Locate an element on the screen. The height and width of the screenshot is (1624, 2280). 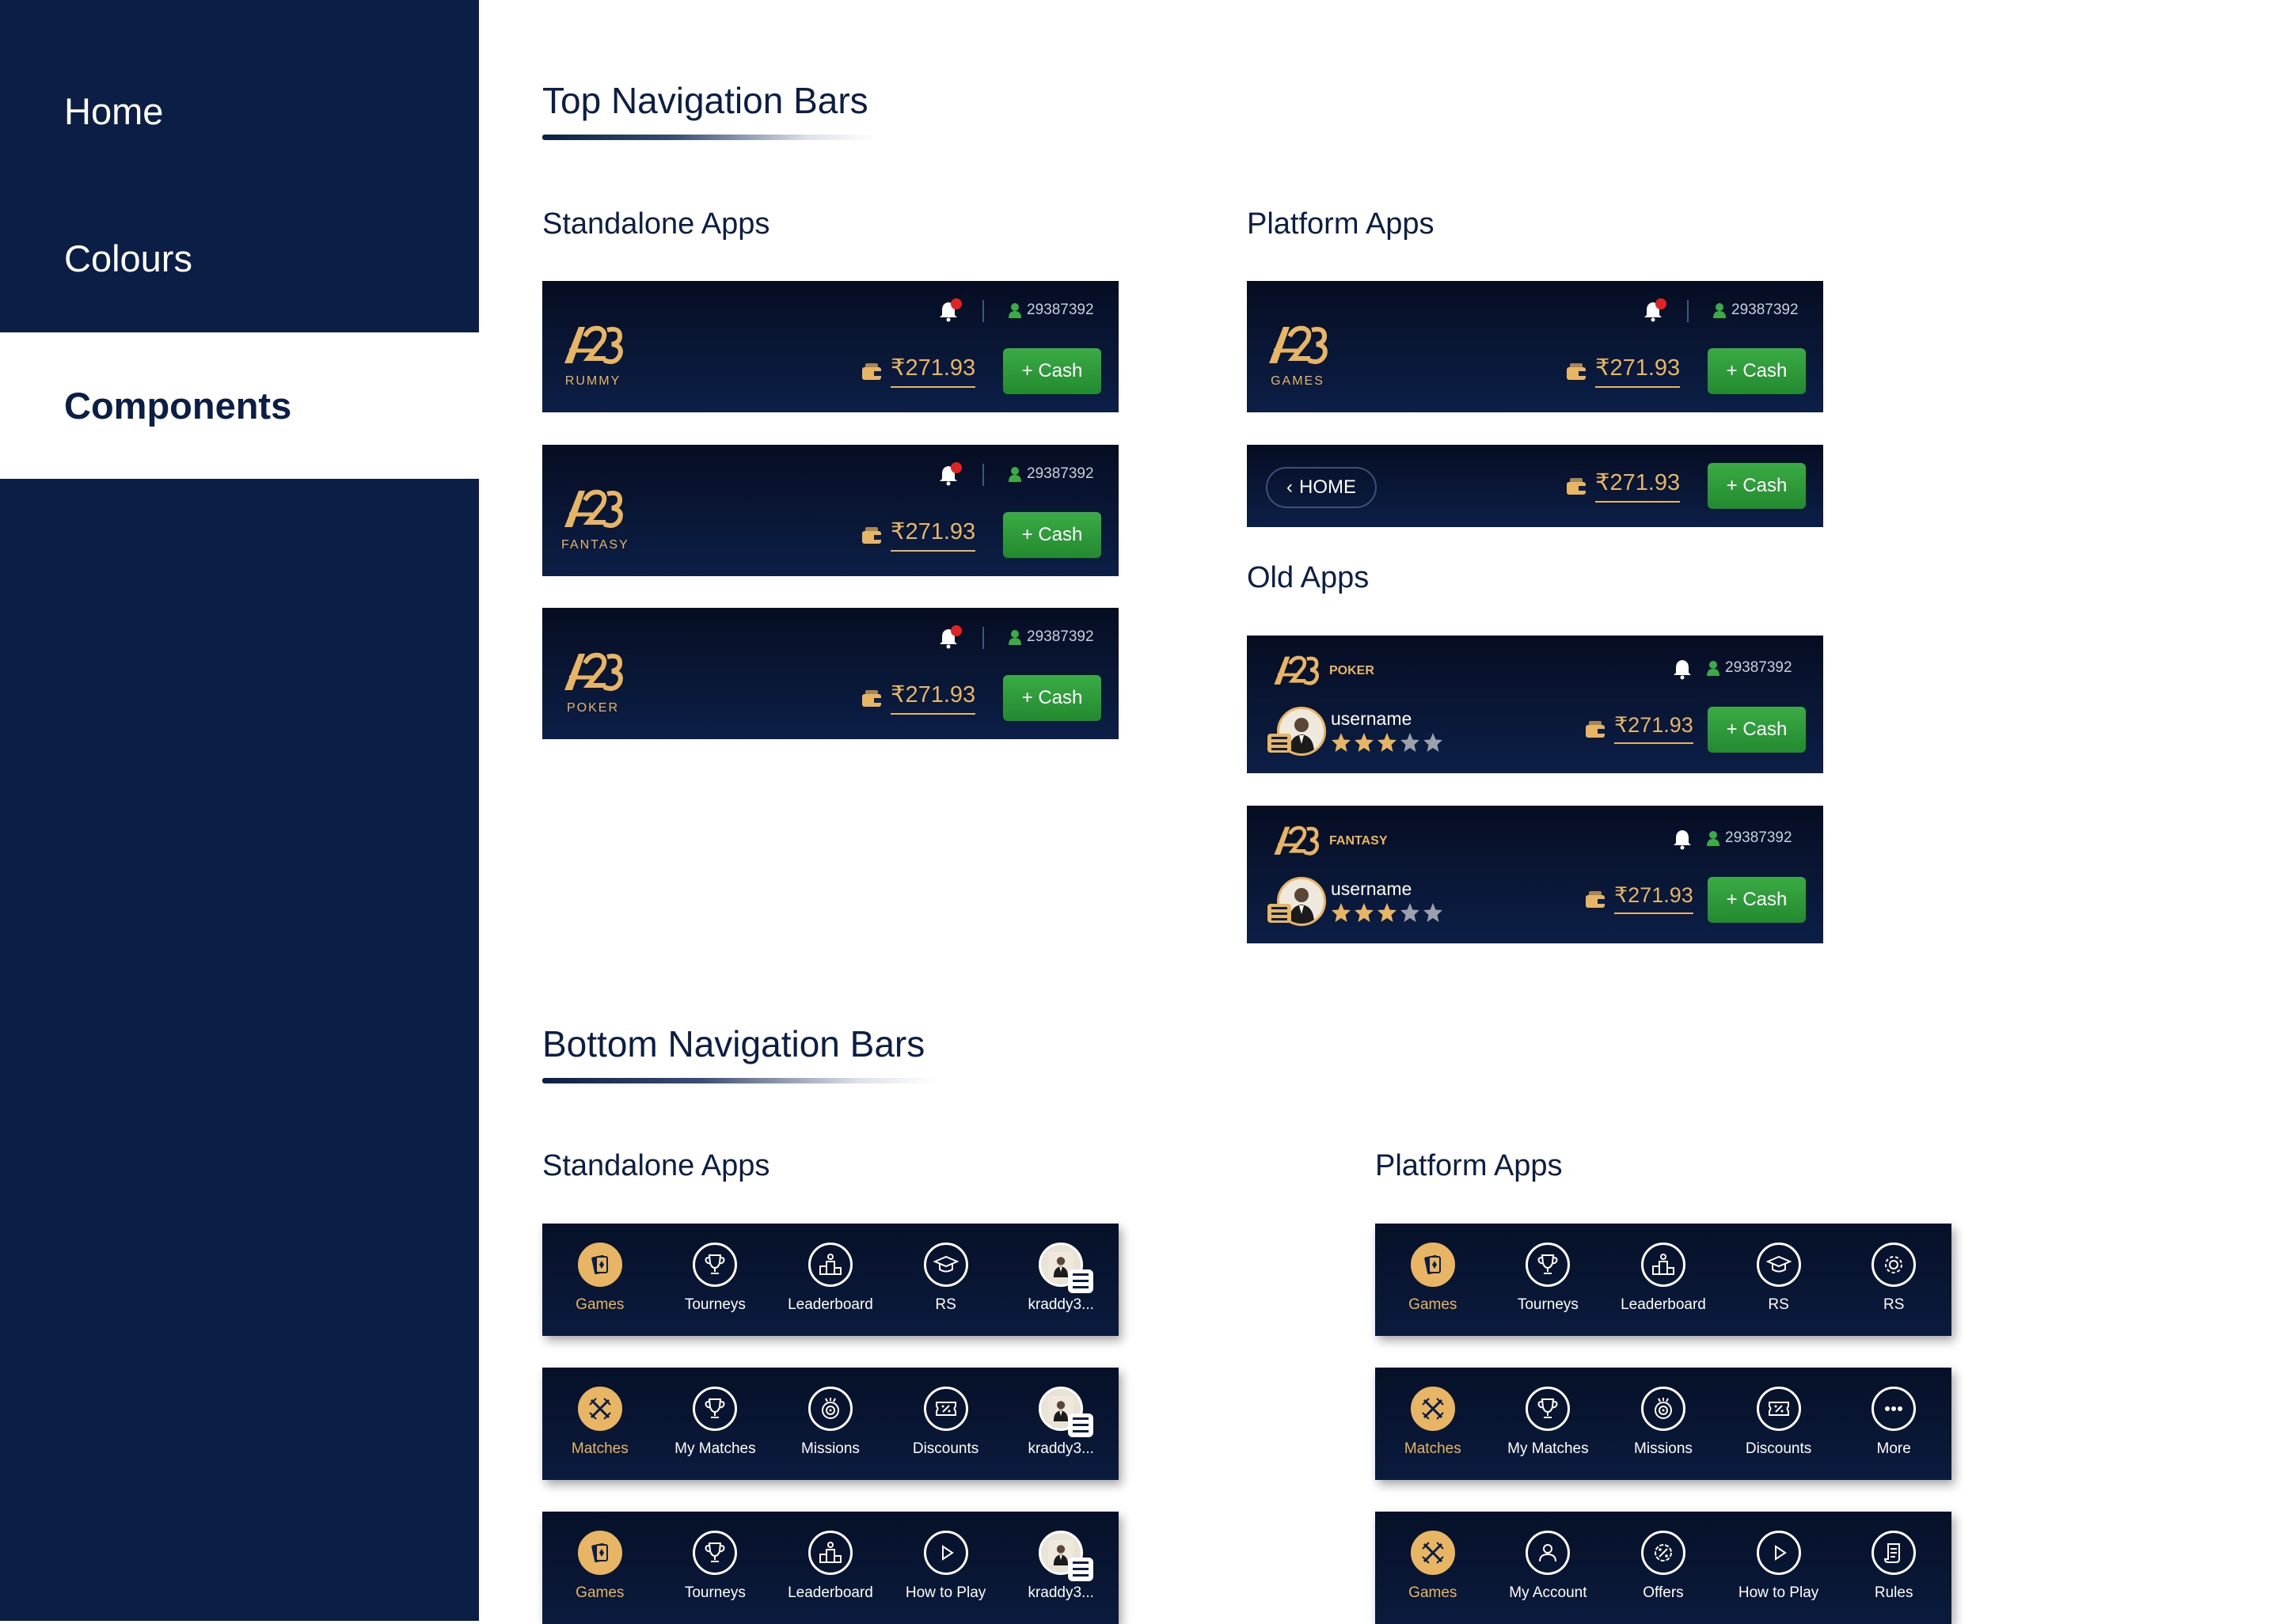
tab-offers: Offers is located at coordinates (1663, 1568).